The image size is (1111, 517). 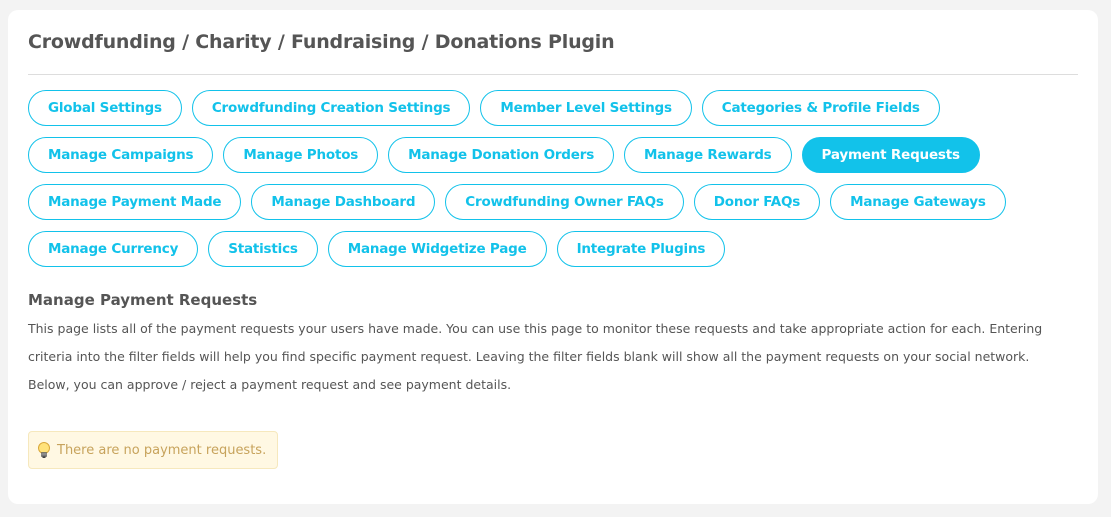 What do you see at coordinates (708, 155) in the screenshot?
I see `tab-manage-rewards: Manage Rewards` at bounding box center [708, 155].